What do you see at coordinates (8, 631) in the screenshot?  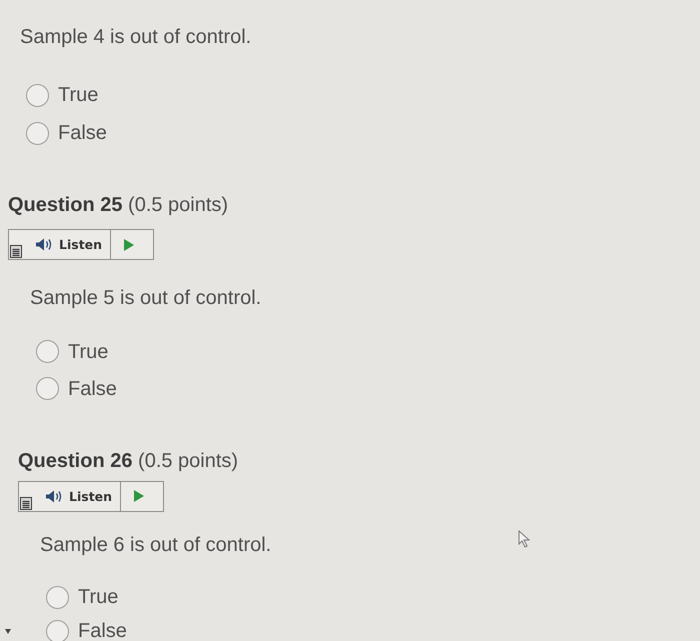 I see `caret-icon` at bounding box center [8, 631].